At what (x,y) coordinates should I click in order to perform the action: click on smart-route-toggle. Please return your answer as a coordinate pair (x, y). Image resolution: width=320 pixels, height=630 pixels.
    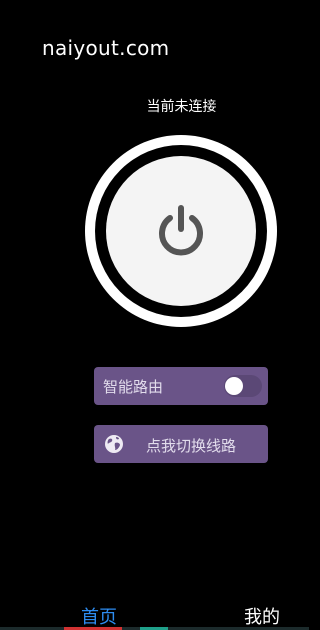
    Looking at the image, I should click on (243, 386).